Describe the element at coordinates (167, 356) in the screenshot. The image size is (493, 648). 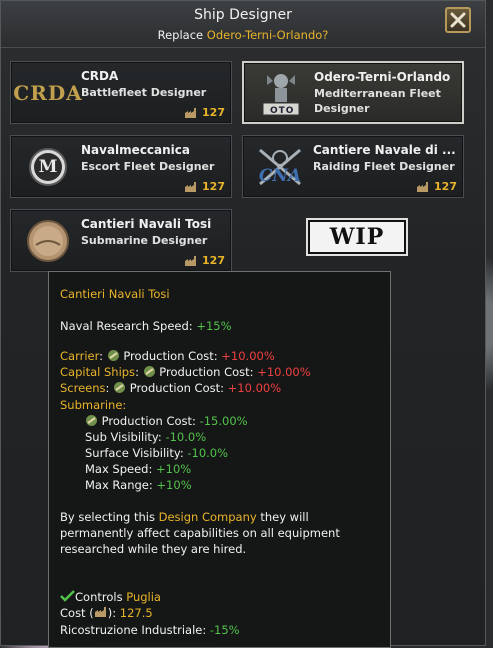
I see `carrier-line: Carrier: Production Cost: +10.00%` at that location.